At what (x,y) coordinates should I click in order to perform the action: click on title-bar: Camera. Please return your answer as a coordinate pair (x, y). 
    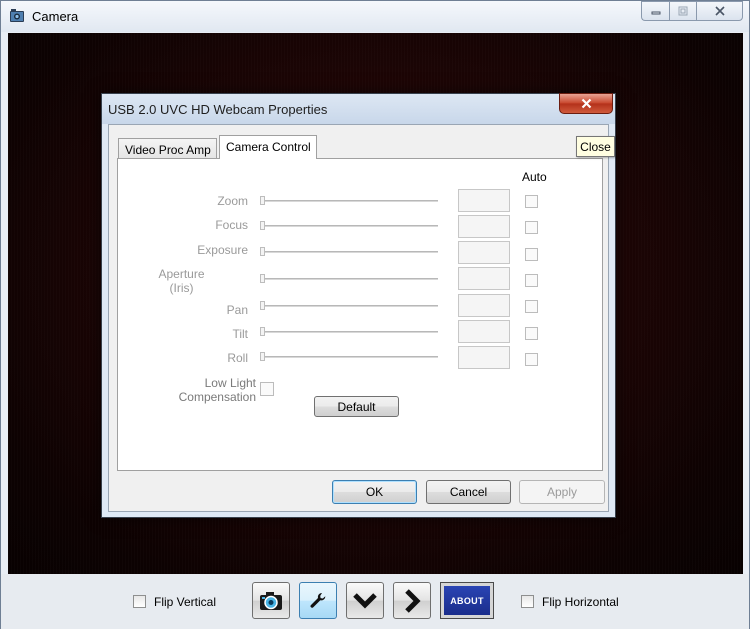
    Looking at the image, I should click on (375, 16).